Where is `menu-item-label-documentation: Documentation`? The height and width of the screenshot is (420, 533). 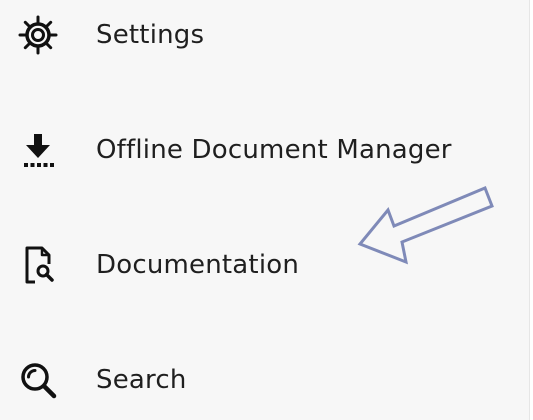 menu-item-label-documentation: Documentation is located at coordinates (198, 265).